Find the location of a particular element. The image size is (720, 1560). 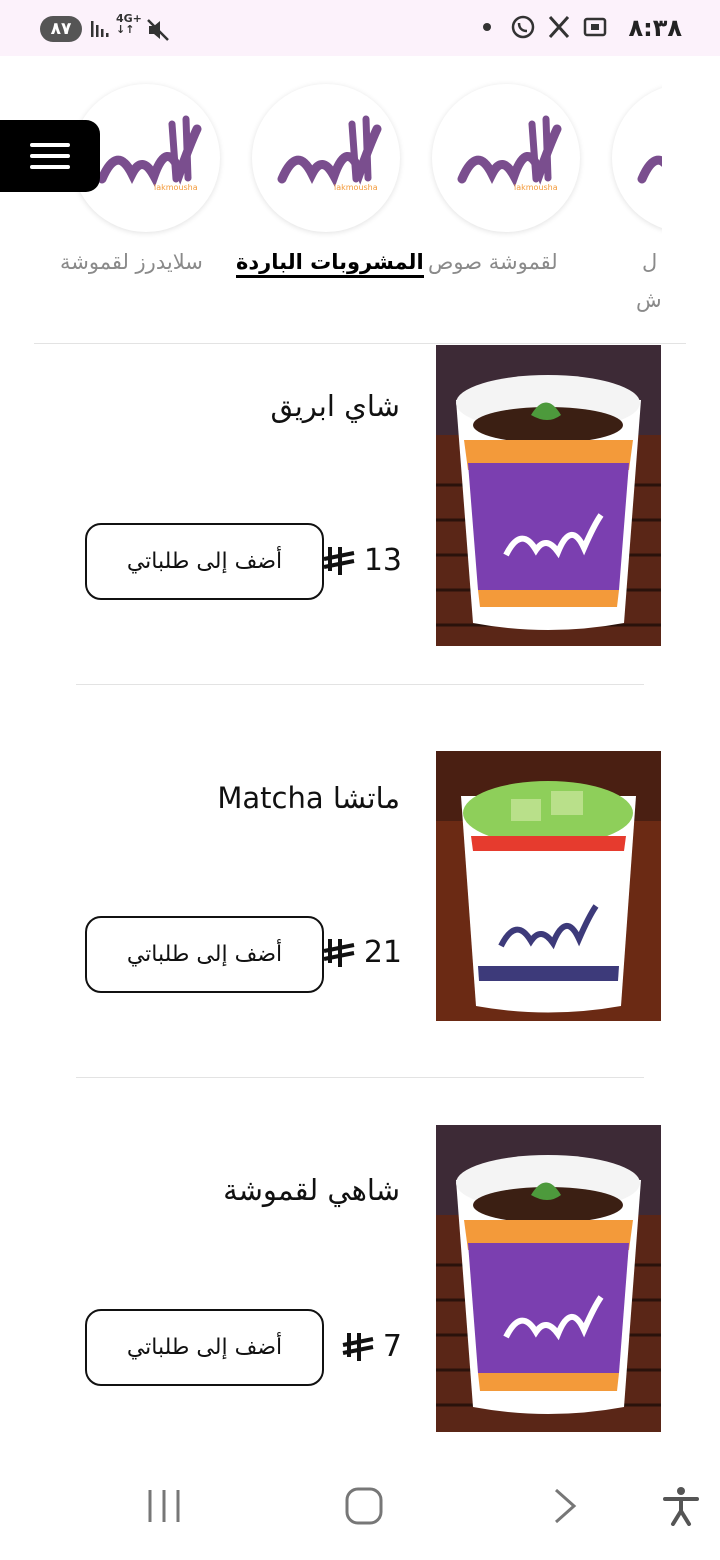

product-price: 13 is located at coordinates (362, 560).